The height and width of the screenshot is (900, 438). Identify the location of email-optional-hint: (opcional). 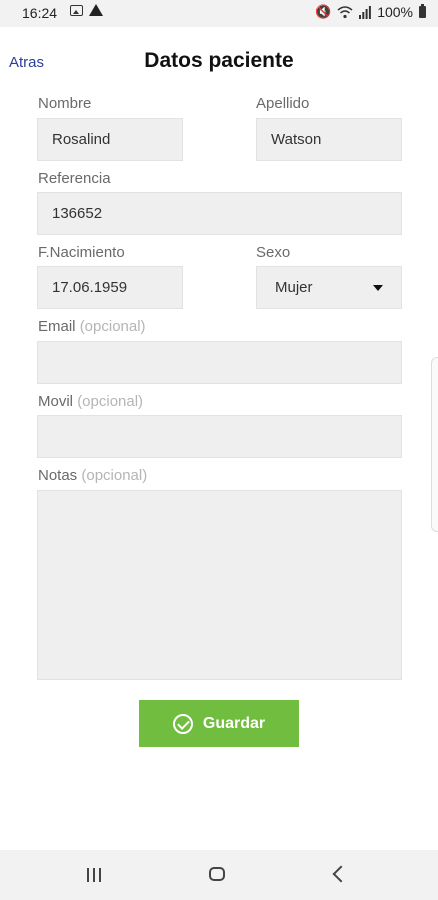
(112, 326).